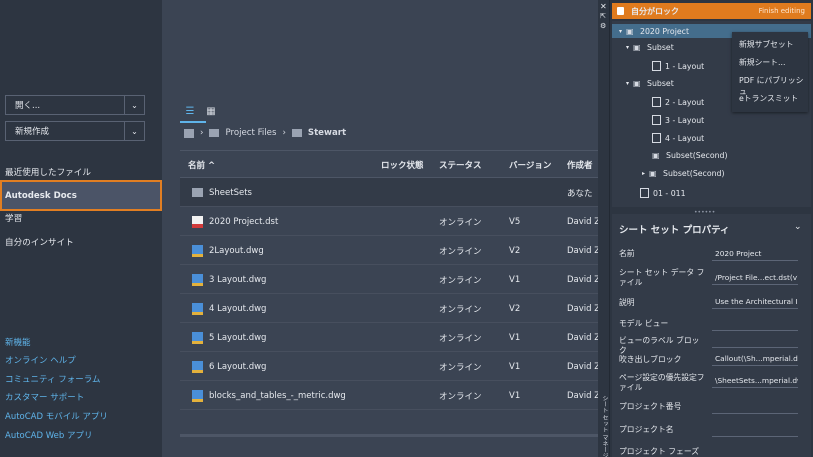  I want to click on column-version: バージョン, so click(530, 165).